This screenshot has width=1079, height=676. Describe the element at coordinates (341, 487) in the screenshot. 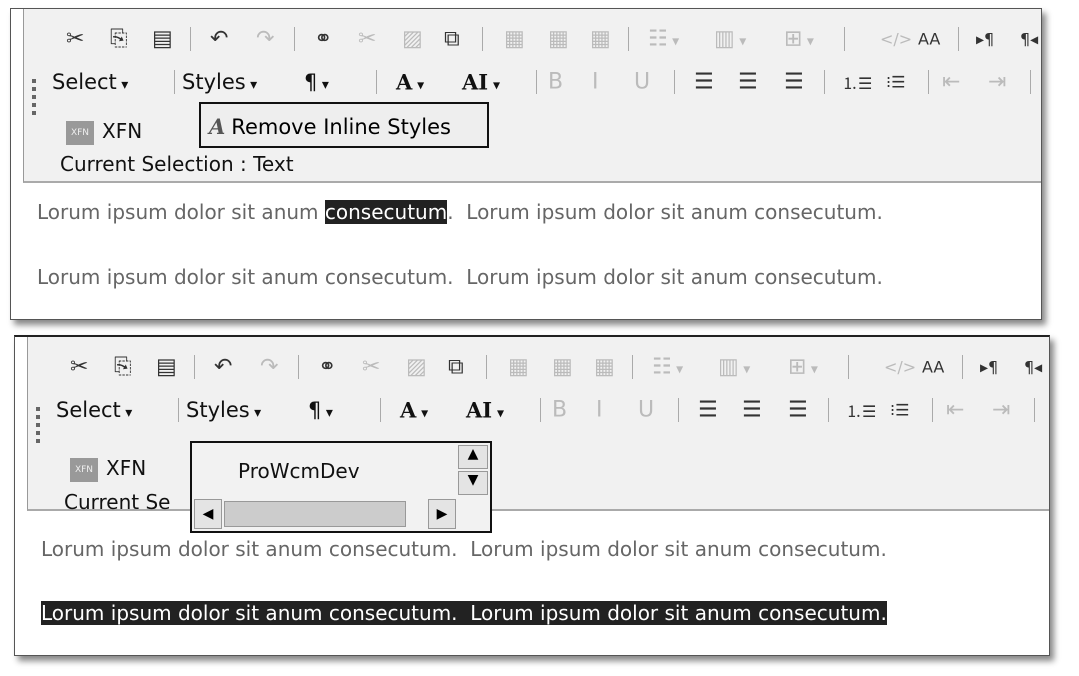

I see `xfn-dropdown-popup: ProWcmDev ▲ ▼ ◀ ▶` at that location.